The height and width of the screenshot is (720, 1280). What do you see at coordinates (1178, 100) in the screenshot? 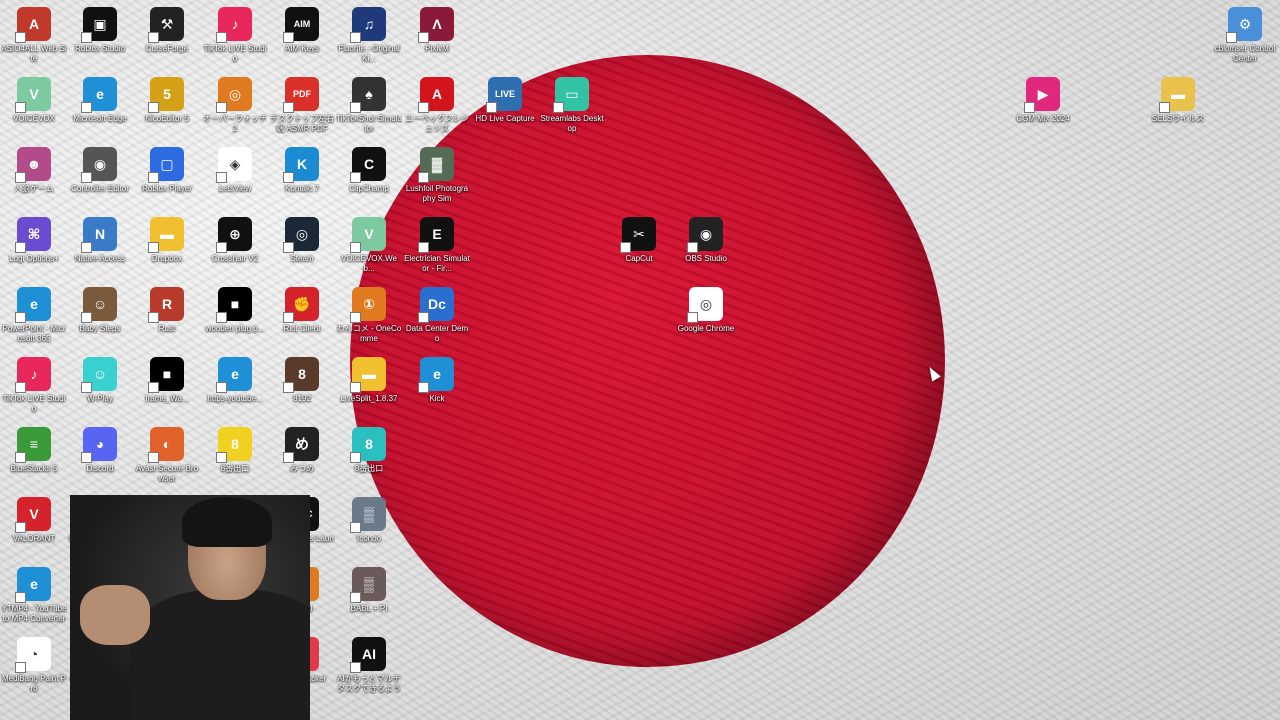
I see `desktop-shortcut: ▬ SELSウイルス` at bounding box center [1178, 100].